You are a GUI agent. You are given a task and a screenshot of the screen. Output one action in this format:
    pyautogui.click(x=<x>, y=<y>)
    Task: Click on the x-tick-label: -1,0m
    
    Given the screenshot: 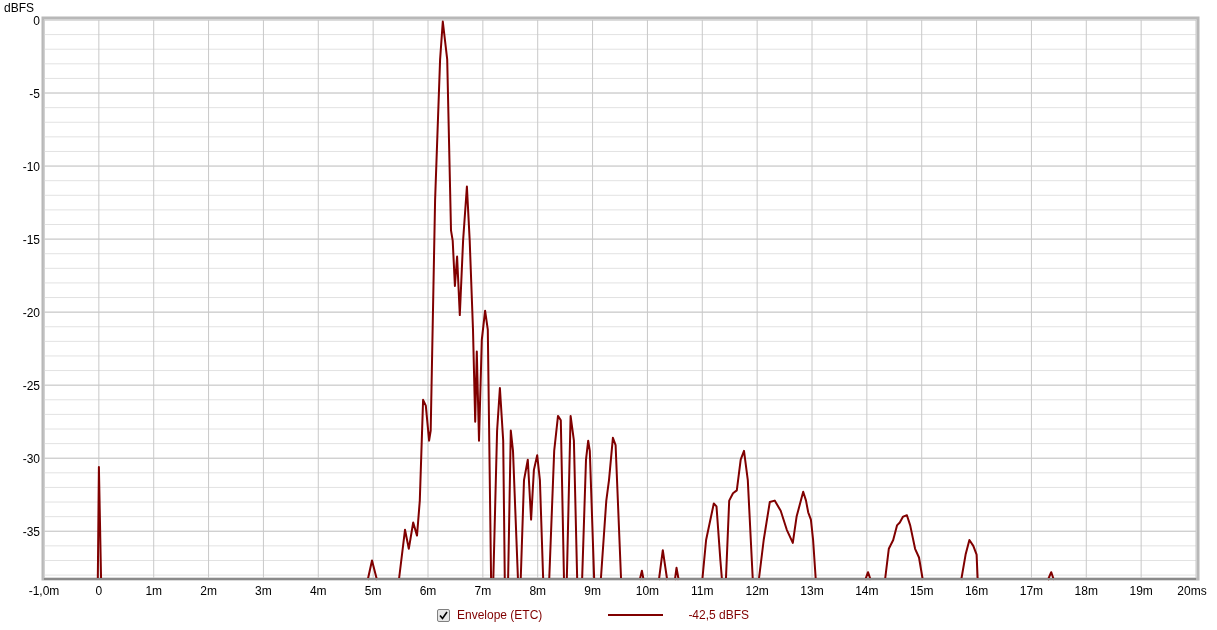 What is the action you would take?
    pyautogui.click(x=44, y=591)
    